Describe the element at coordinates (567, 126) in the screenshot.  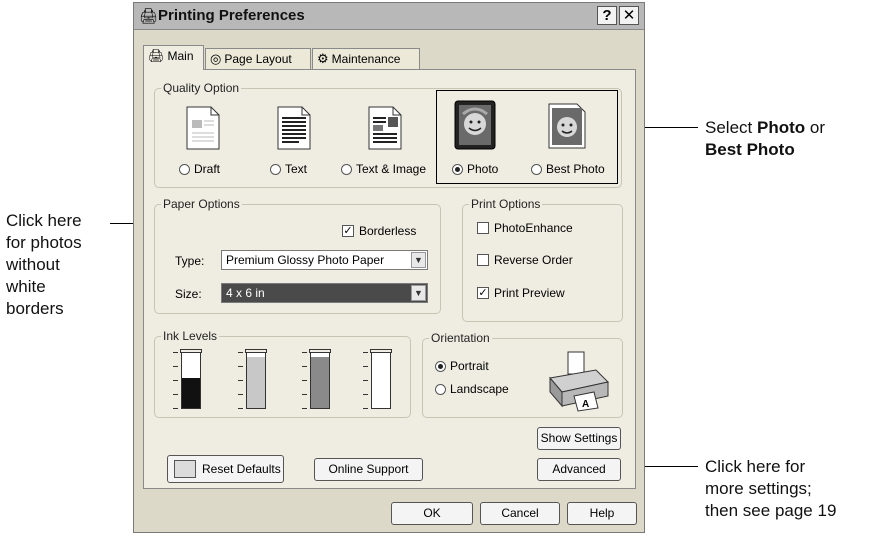
I see `best-photo-icon` at that location.